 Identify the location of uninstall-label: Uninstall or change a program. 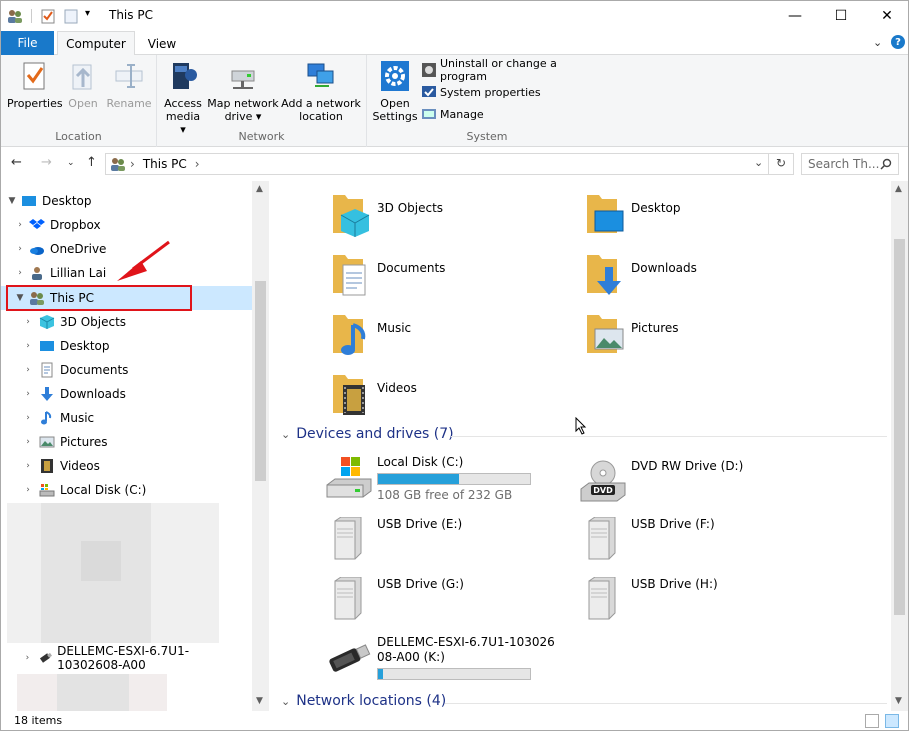
(498, 70).